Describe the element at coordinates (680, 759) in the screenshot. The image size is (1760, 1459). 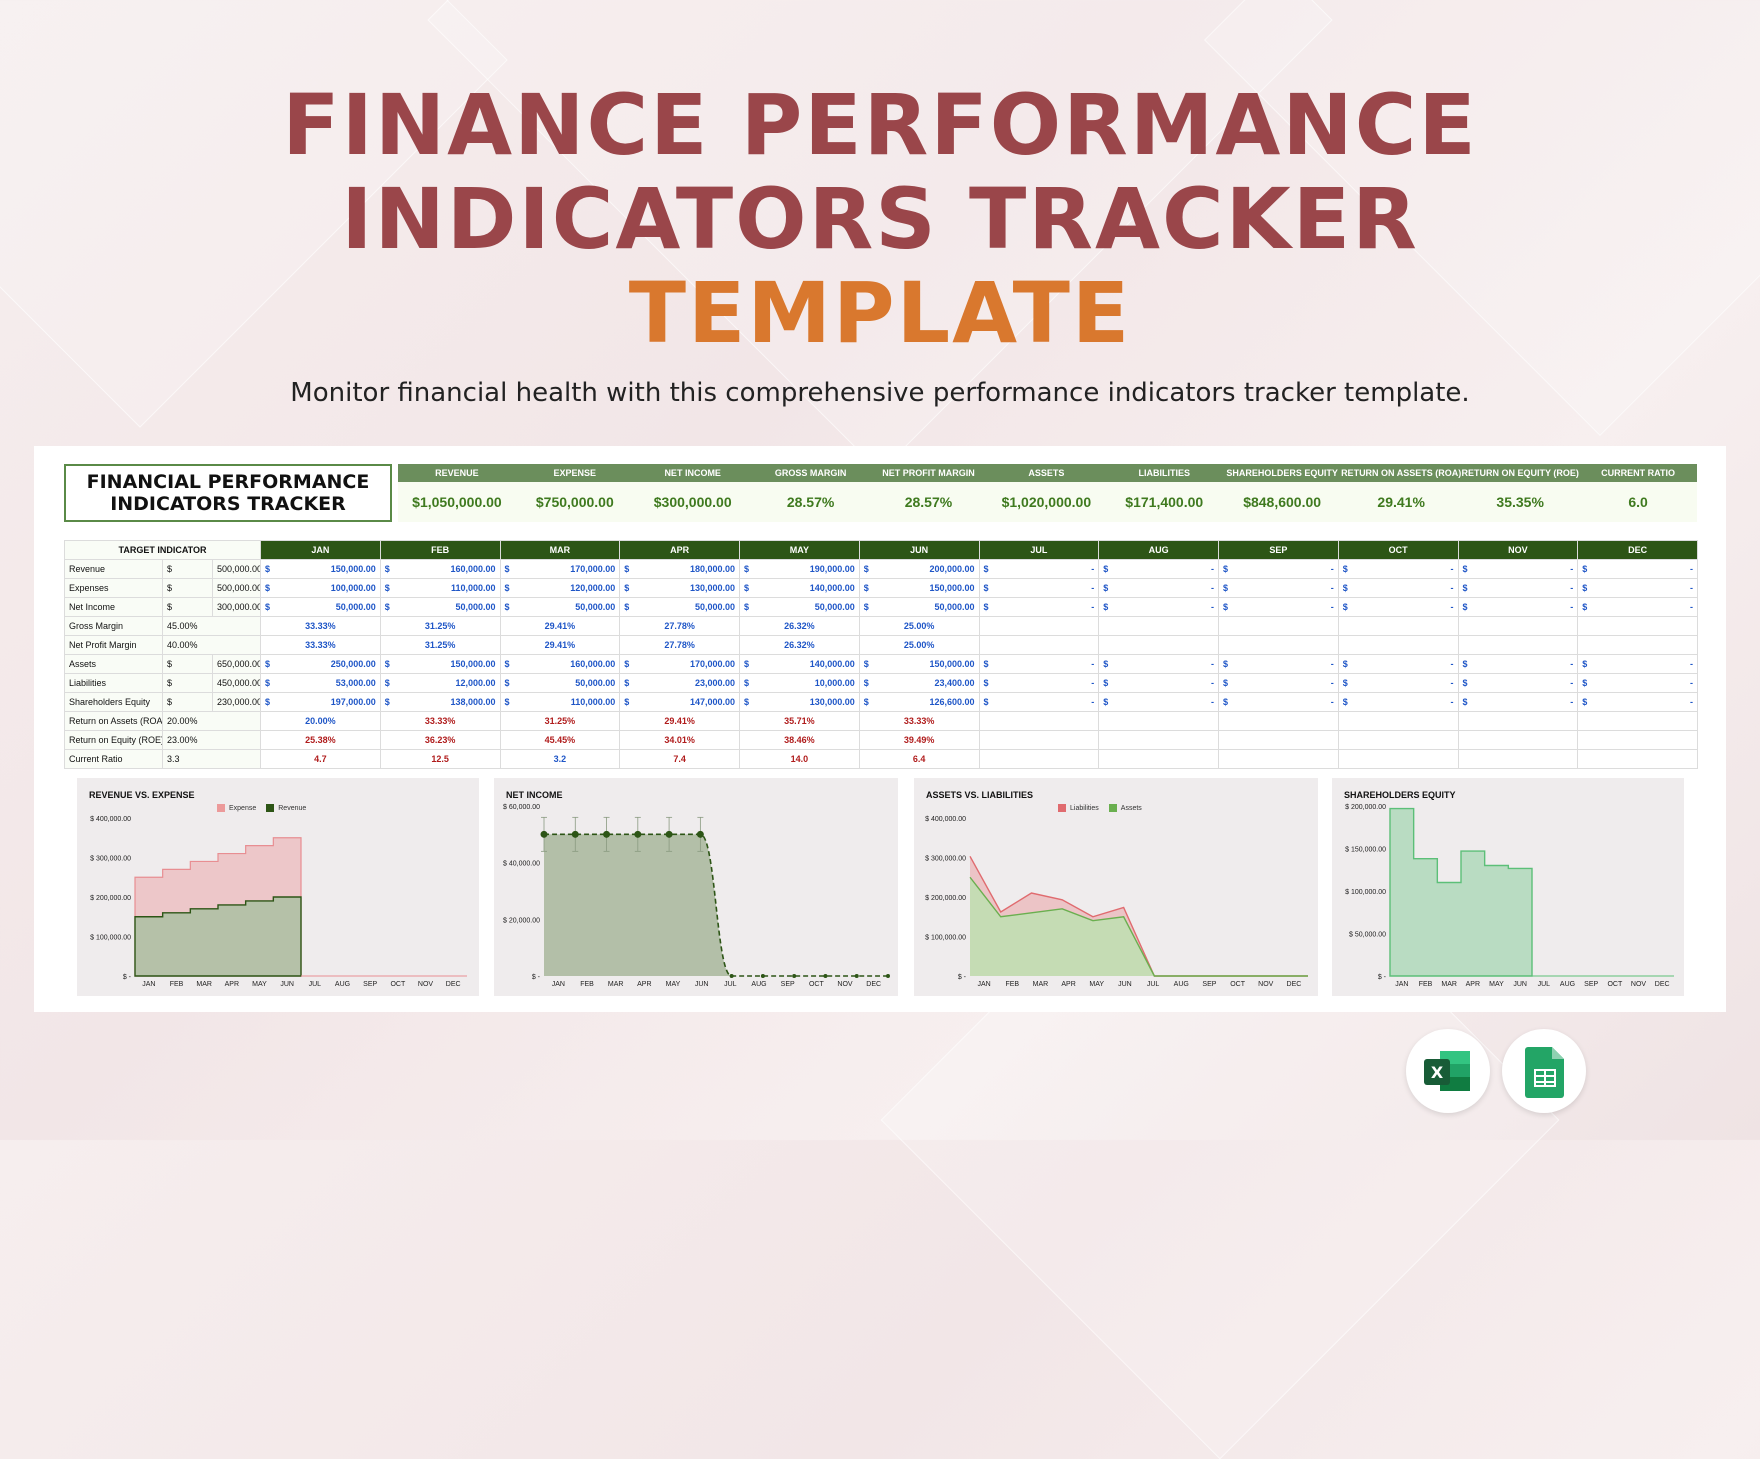
I see `month-cell: 7.4` at that location.